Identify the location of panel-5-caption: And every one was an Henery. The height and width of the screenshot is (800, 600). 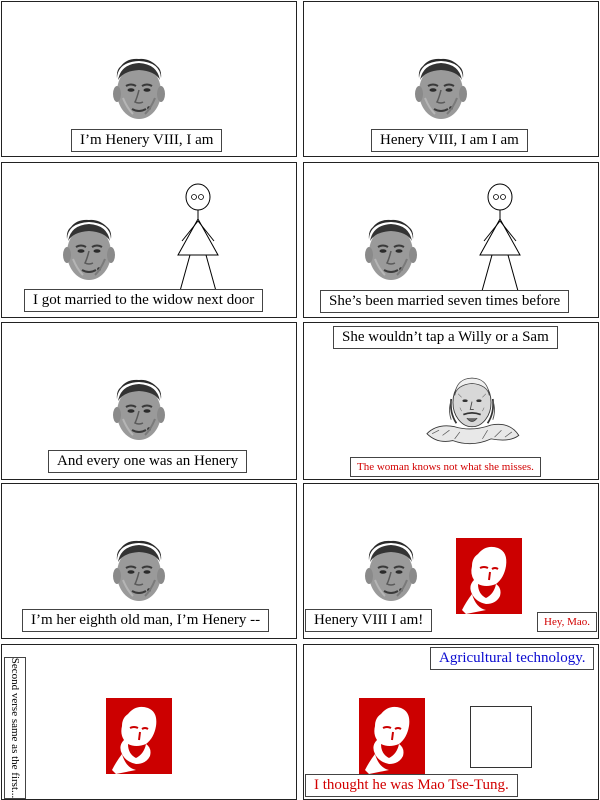
(148, 461).